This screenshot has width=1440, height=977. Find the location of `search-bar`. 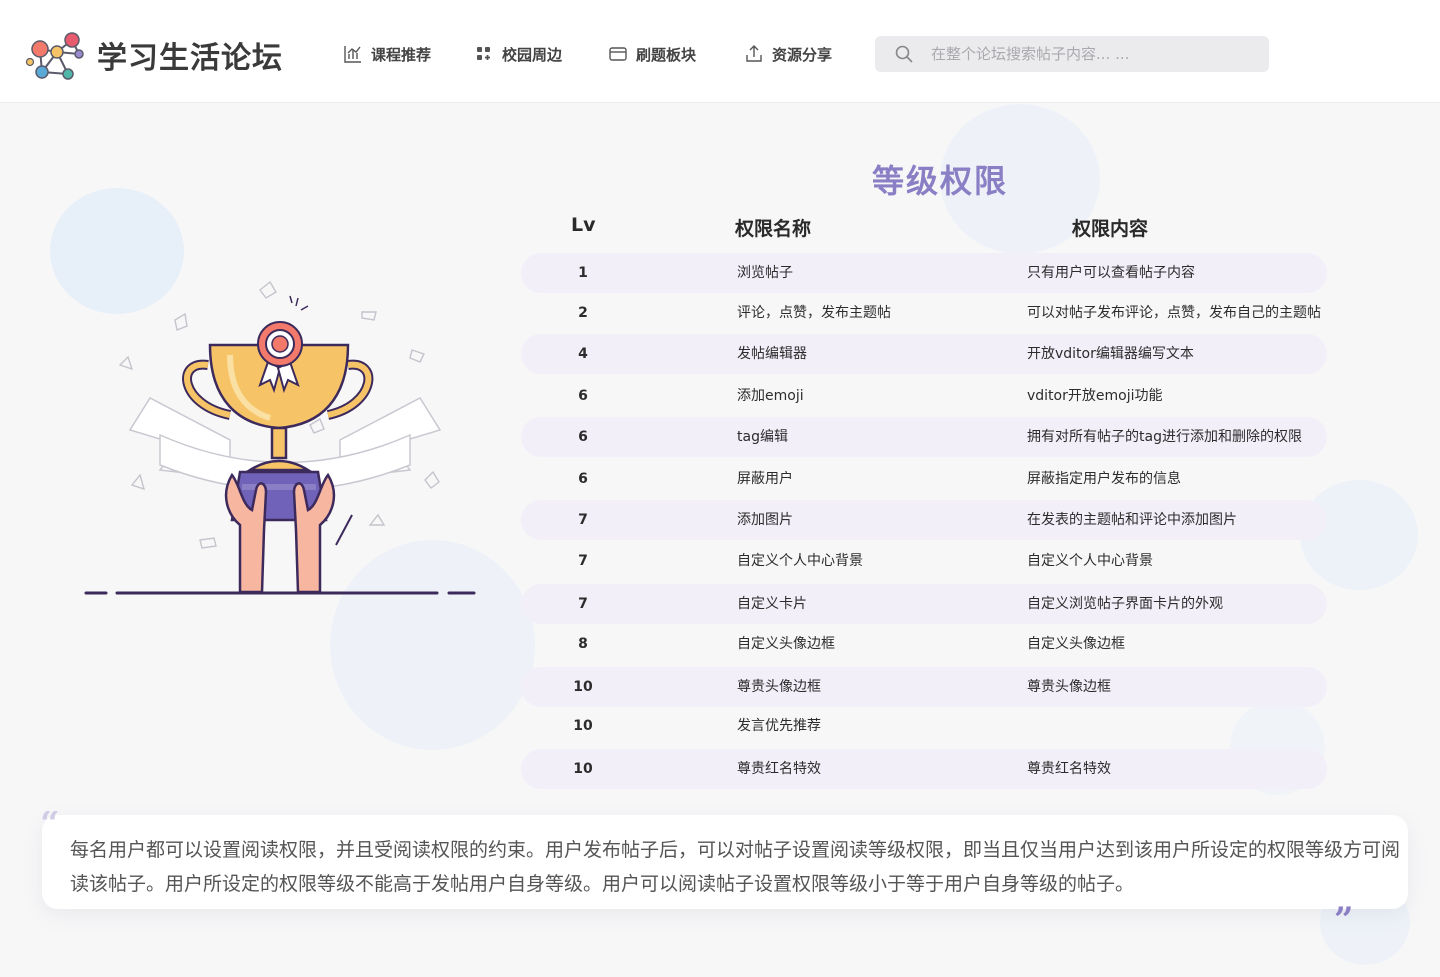

search-bar is located at coordinates (1072, 54).